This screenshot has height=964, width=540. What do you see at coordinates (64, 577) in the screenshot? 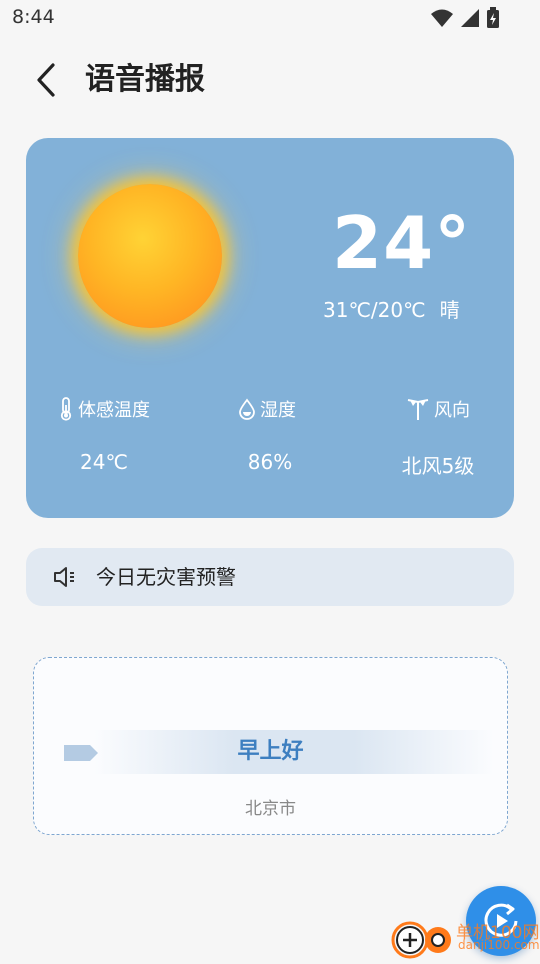
I see `speaker-icon` at bounding box center [64, 577].